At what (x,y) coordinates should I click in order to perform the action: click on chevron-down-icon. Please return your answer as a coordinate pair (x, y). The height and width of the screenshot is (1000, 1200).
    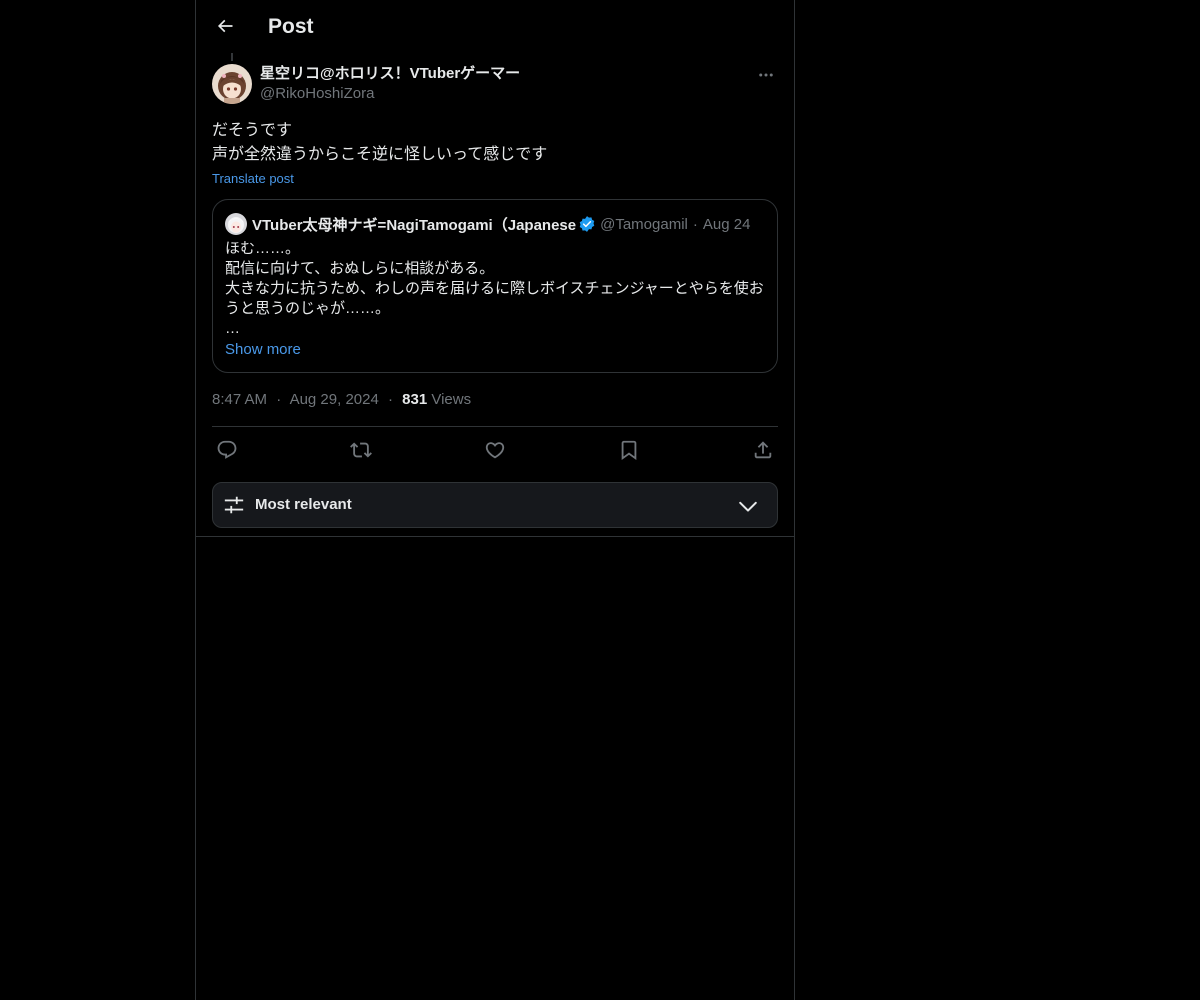
    Looking at the image, I should click on (748, 506).